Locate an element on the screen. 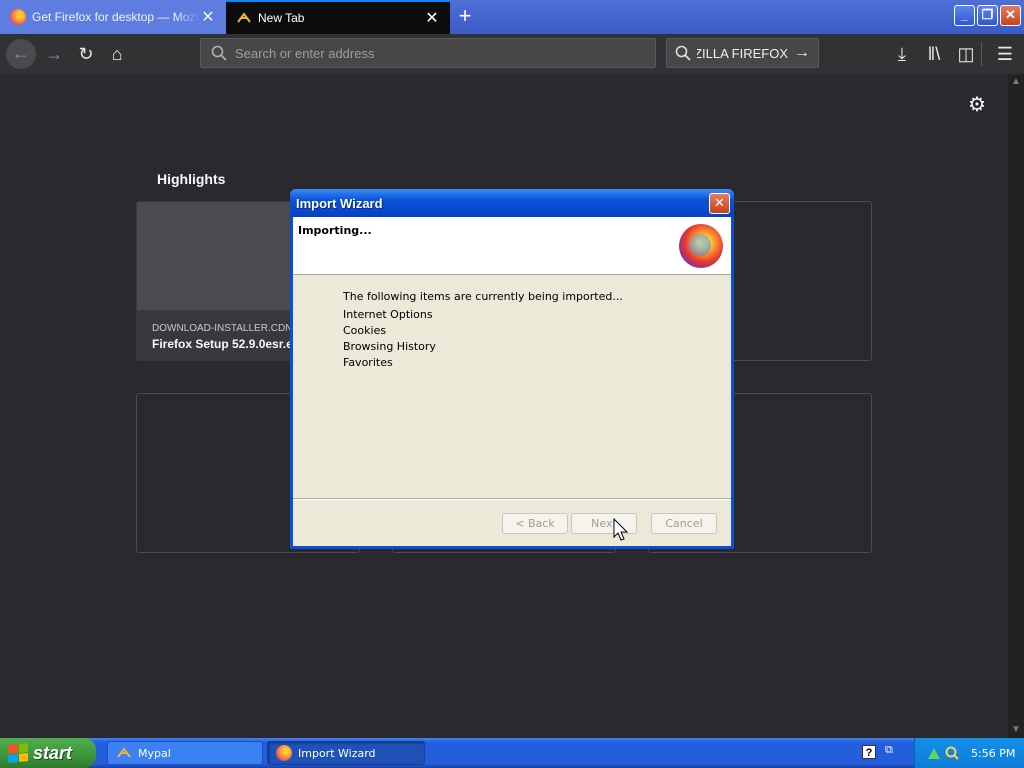 This screenshot has height=768, width=1024. gear-icon: ⚙ is located at coordinates (977, 105).